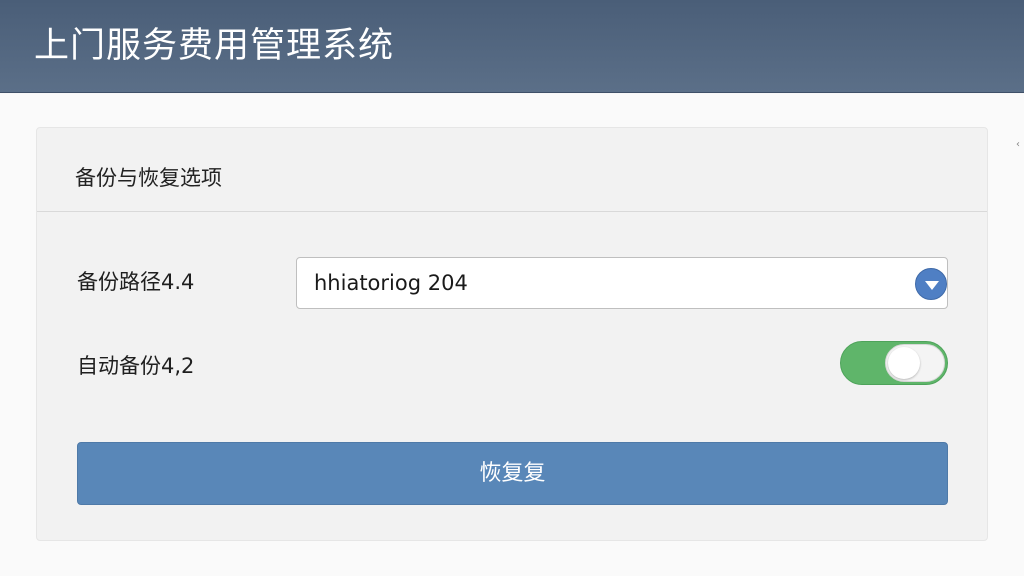 The height and width of the screenshot is (576, 1024). What do you see at coordinates (214, 46) in the screenshot?
I see `app-title: 上门服务费用管理系统` at bounding box center [214, 46].